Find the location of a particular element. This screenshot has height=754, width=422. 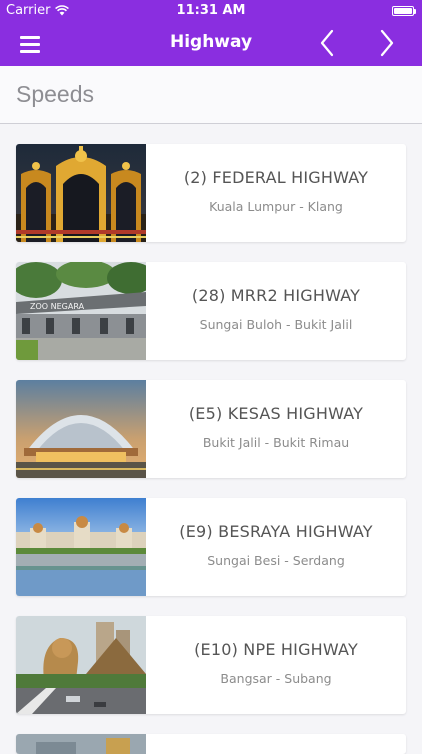

highway-card: (2) FEDERAL HIGHWAY Kuala Lumpur - Klang is located at coordinates (211, 193).